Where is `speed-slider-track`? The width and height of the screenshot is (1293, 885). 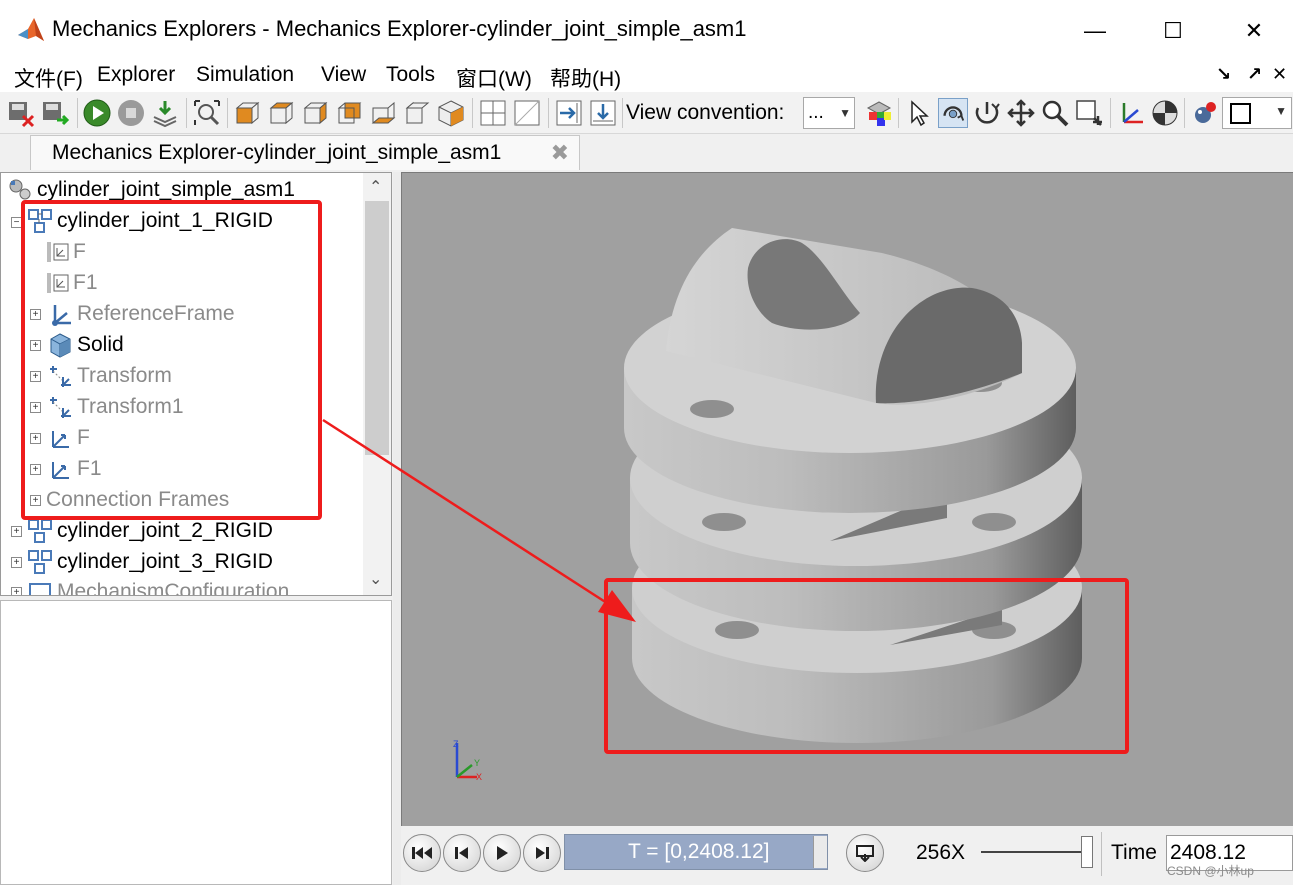
speed-slider-track is located at coordinates (1031, 852).